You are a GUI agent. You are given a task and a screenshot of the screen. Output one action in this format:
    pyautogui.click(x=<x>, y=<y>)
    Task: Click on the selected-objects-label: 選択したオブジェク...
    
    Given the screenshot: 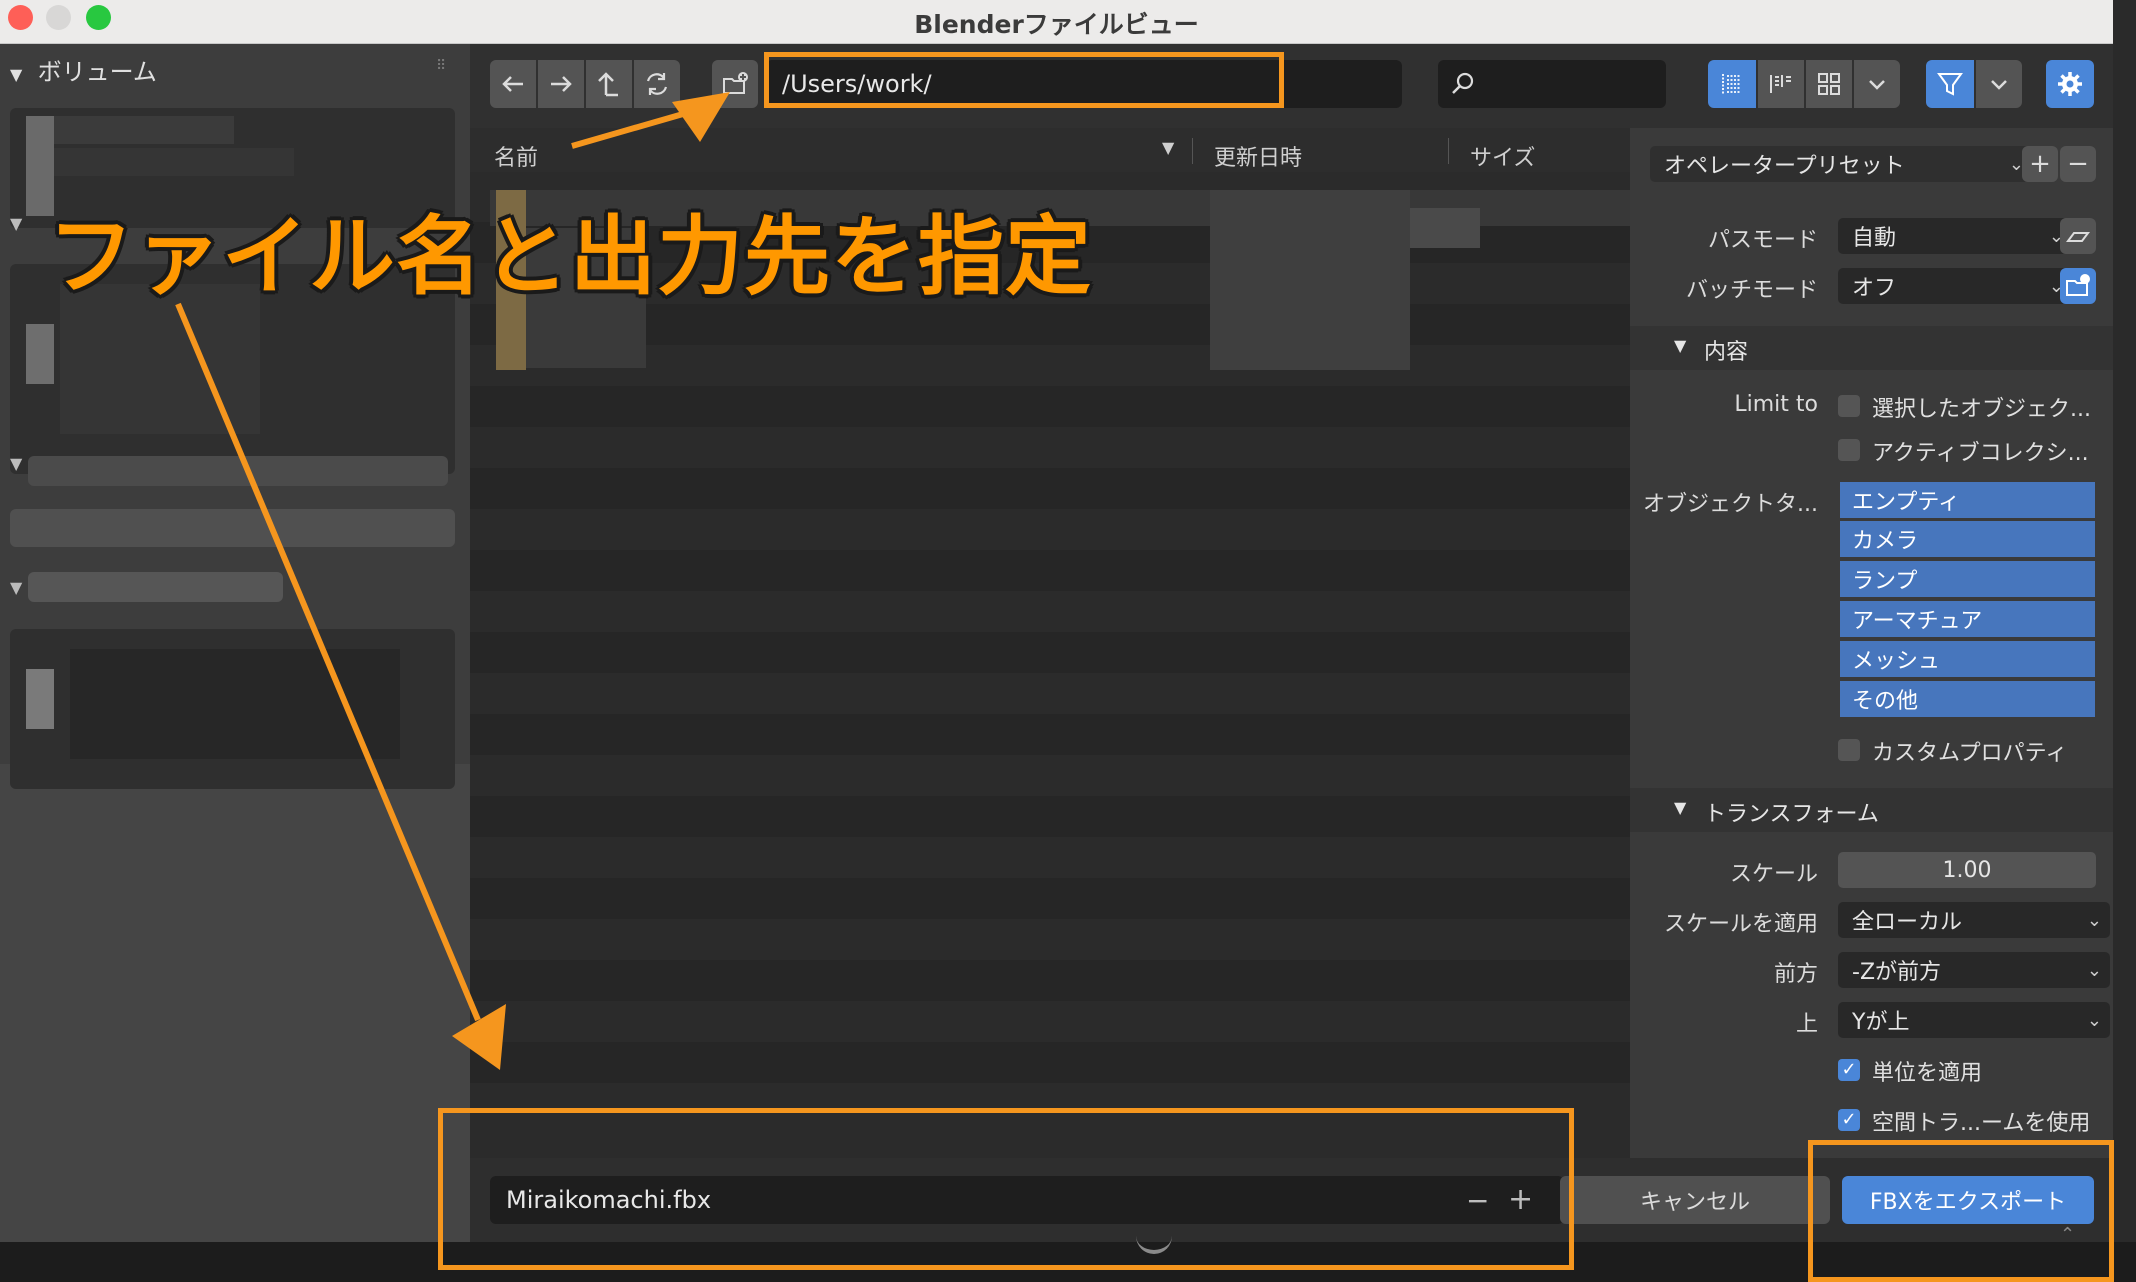 What is the action you would take?
    pyautogui.click(x=1981, y=409)
    